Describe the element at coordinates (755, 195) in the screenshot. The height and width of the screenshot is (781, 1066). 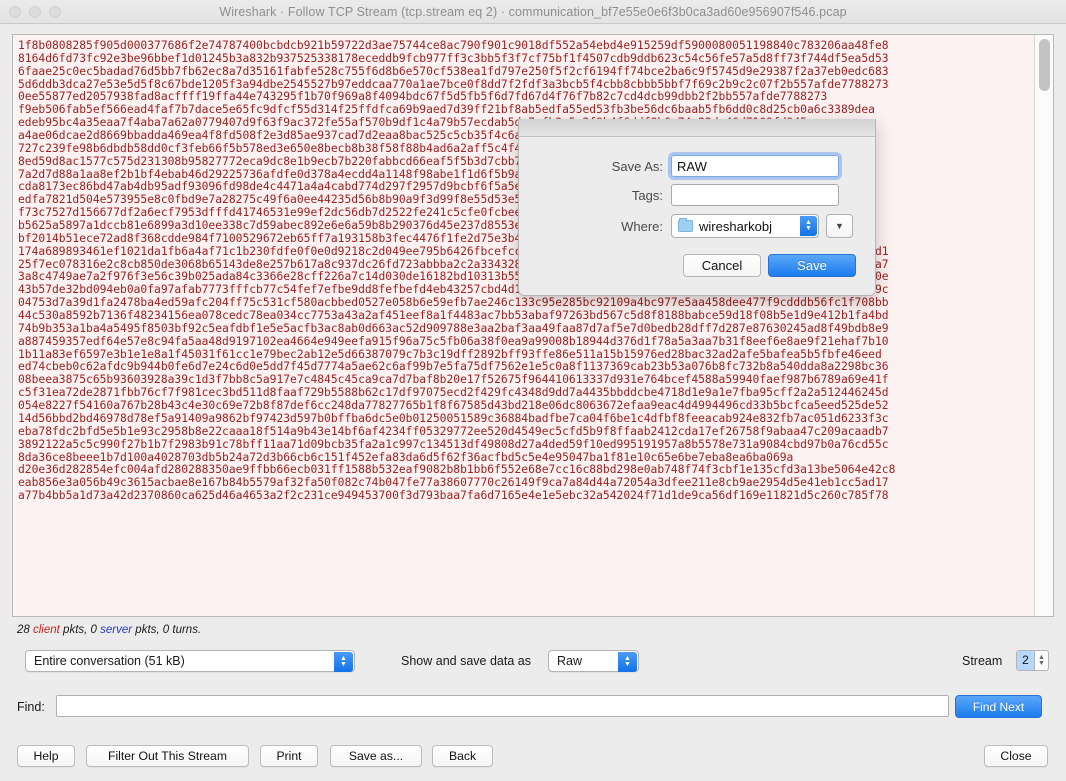
I see `tags-input` at that location.